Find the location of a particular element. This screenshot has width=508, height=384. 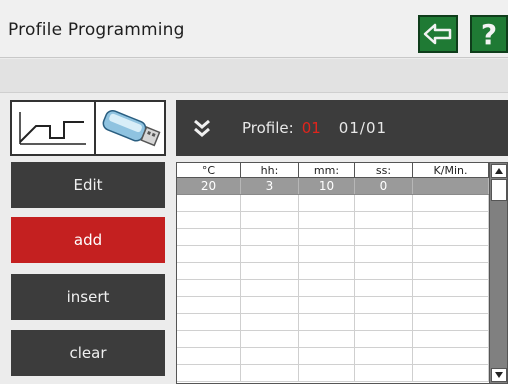

back-button is located at coordinates (438, 34).